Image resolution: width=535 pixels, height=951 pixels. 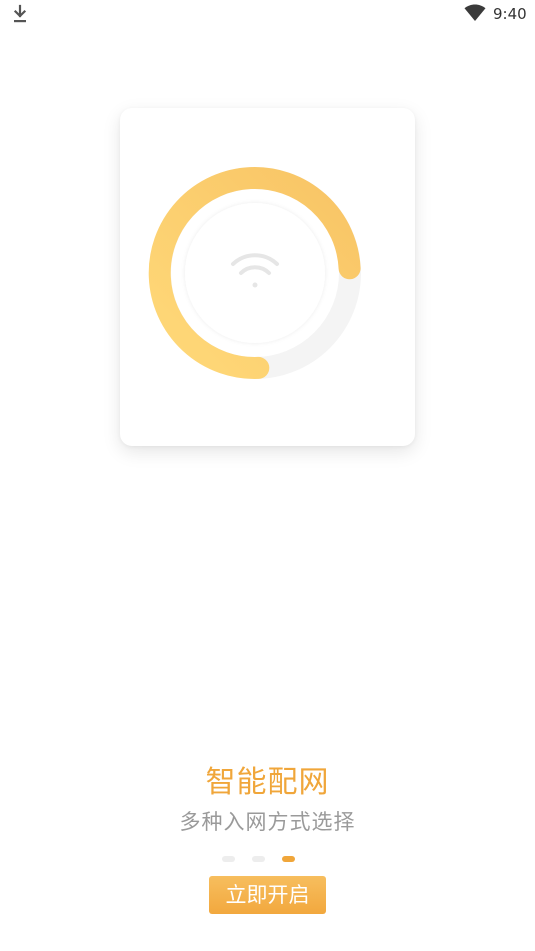 What do you see at coordinates (267, 15) in the screenshot?
I see `status-bar: 9:40` at bounding box center [267, 15].